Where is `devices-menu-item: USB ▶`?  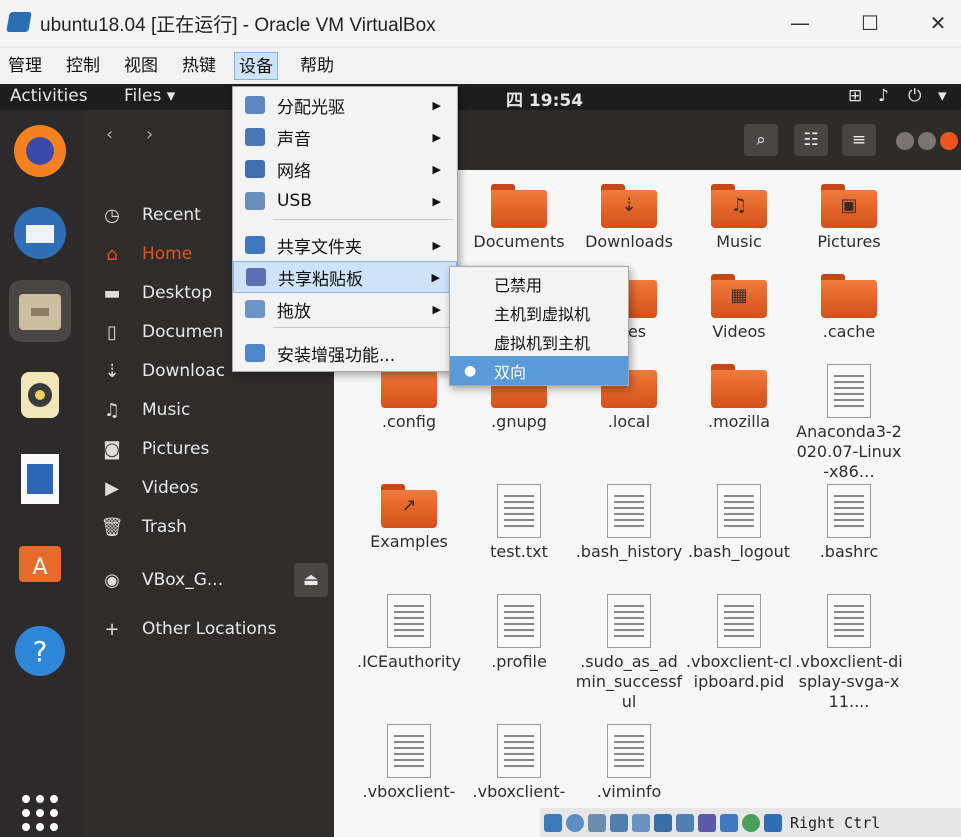
devices-menu-item: USB ▶ is located at coordinates (345, 201).